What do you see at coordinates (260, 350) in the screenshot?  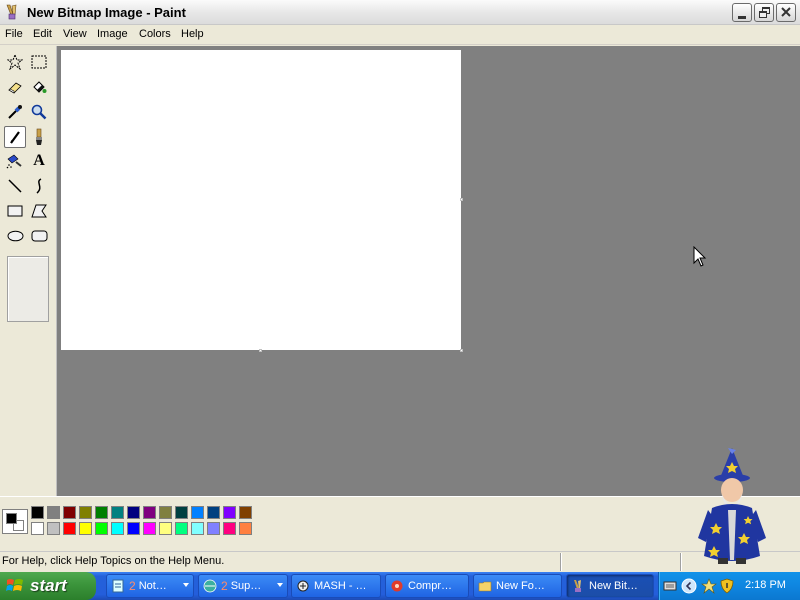 I see `resize-handle-bottom` at bounding box center [260, 350].